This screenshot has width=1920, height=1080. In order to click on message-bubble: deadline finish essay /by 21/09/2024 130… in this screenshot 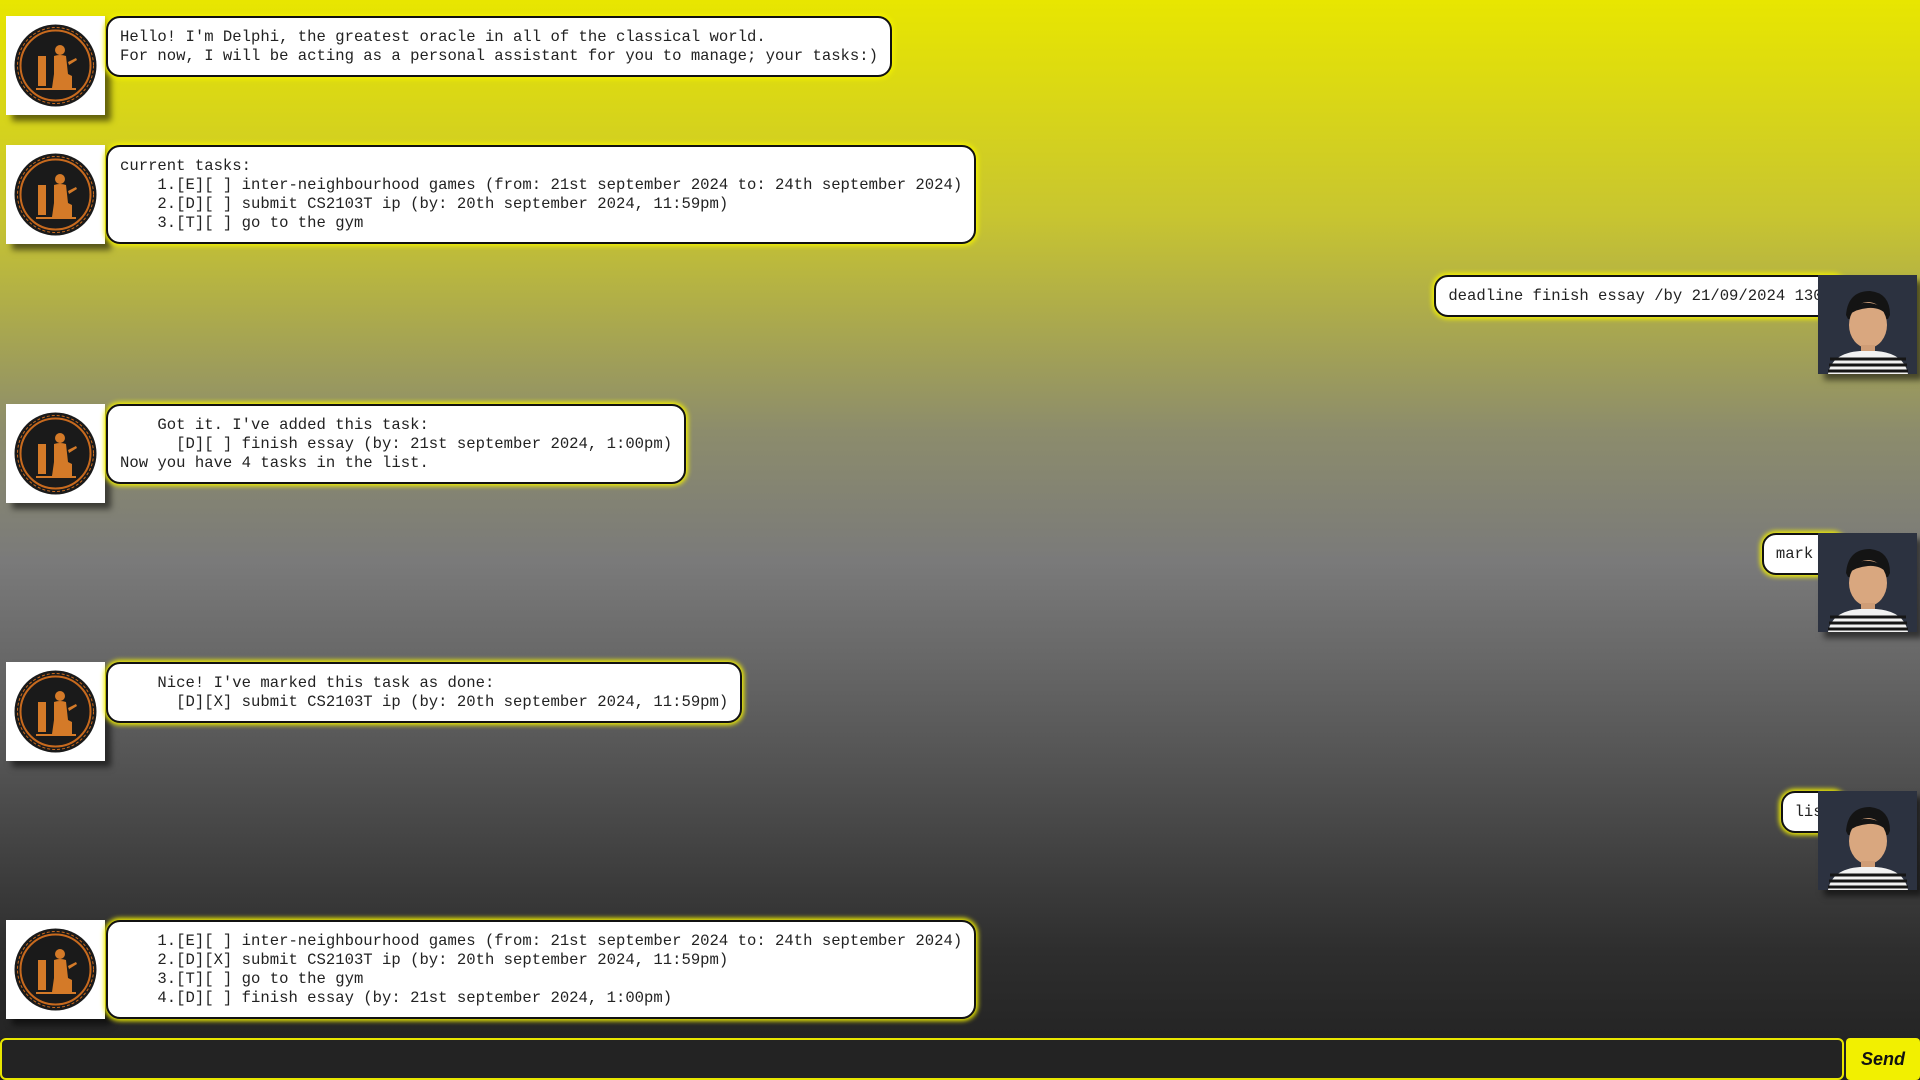, I will do `click(1640, 296)`.